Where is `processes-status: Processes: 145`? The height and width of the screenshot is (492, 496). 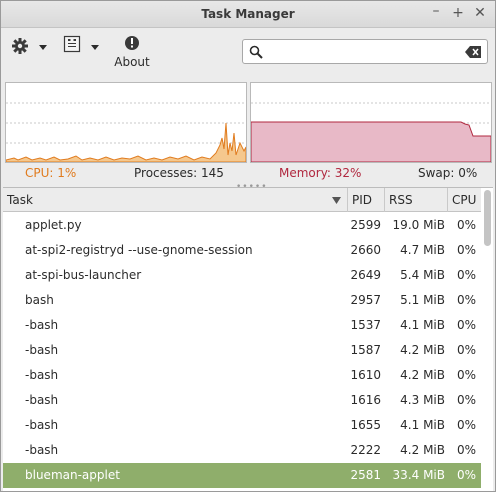
processes-status: Processes: 145 is located at coordinates (179, 173).